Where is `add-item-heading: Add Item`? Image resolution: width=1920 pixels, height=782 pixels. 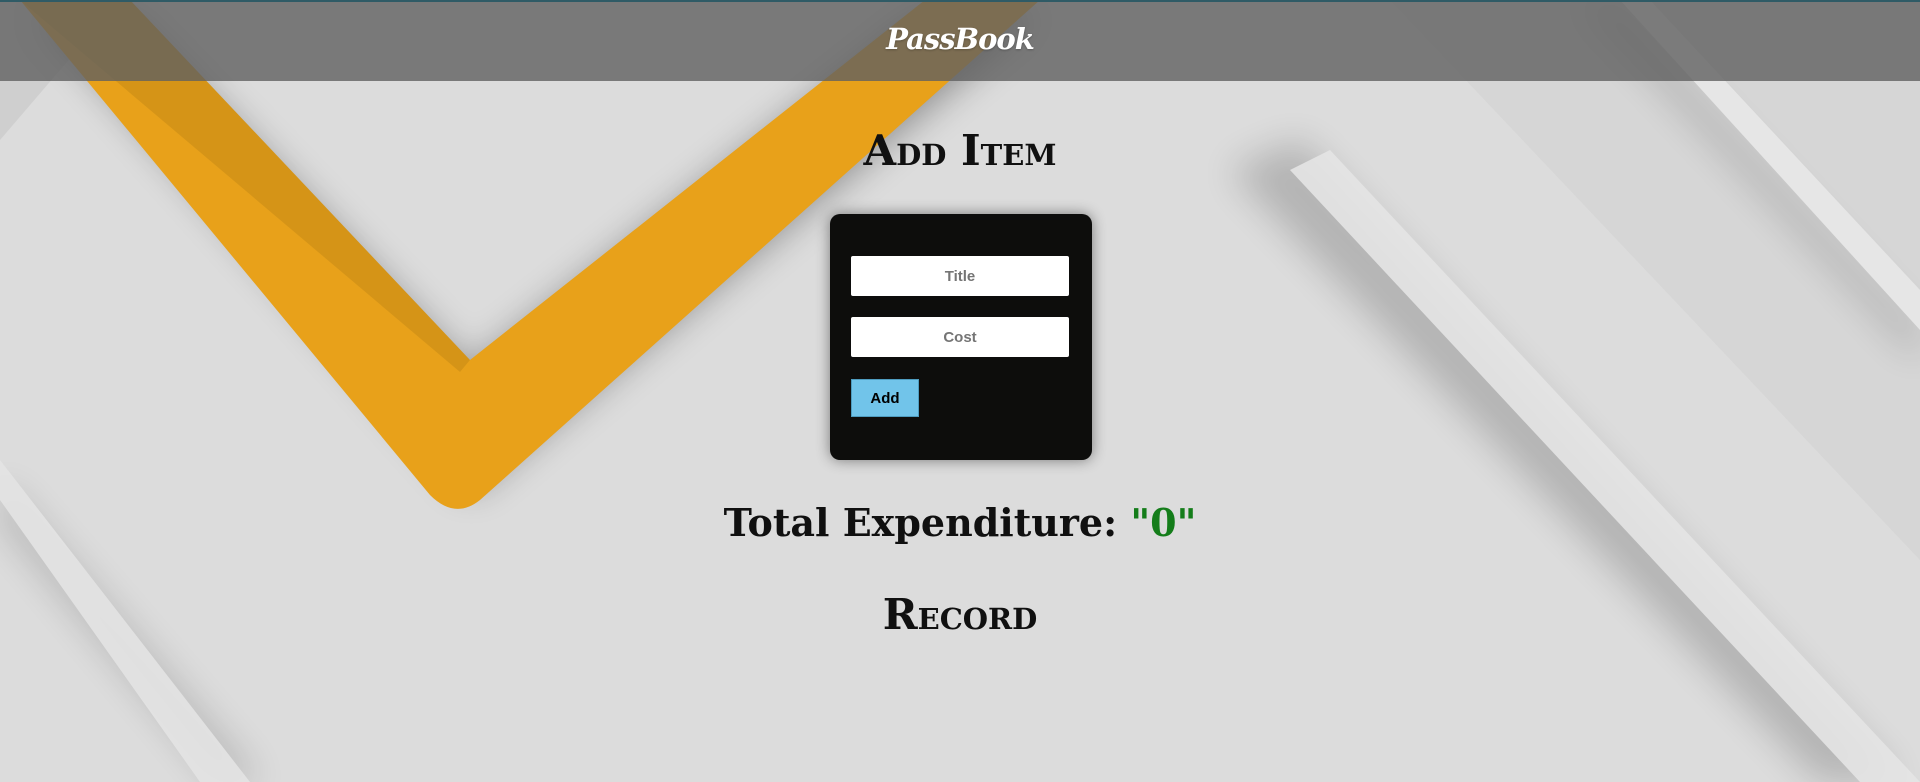 add-item-heading: Add Item is located at coordinates (960, 150).